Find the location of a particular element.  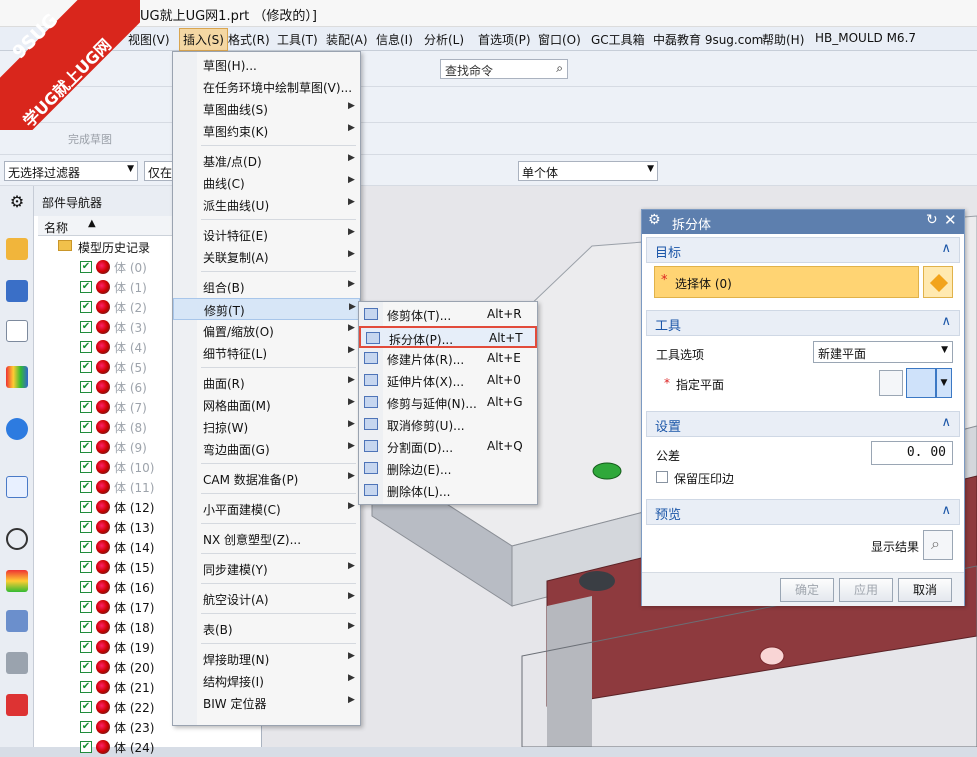

plane-options-dropdown: ▼ is located at coordinates (944, 383).